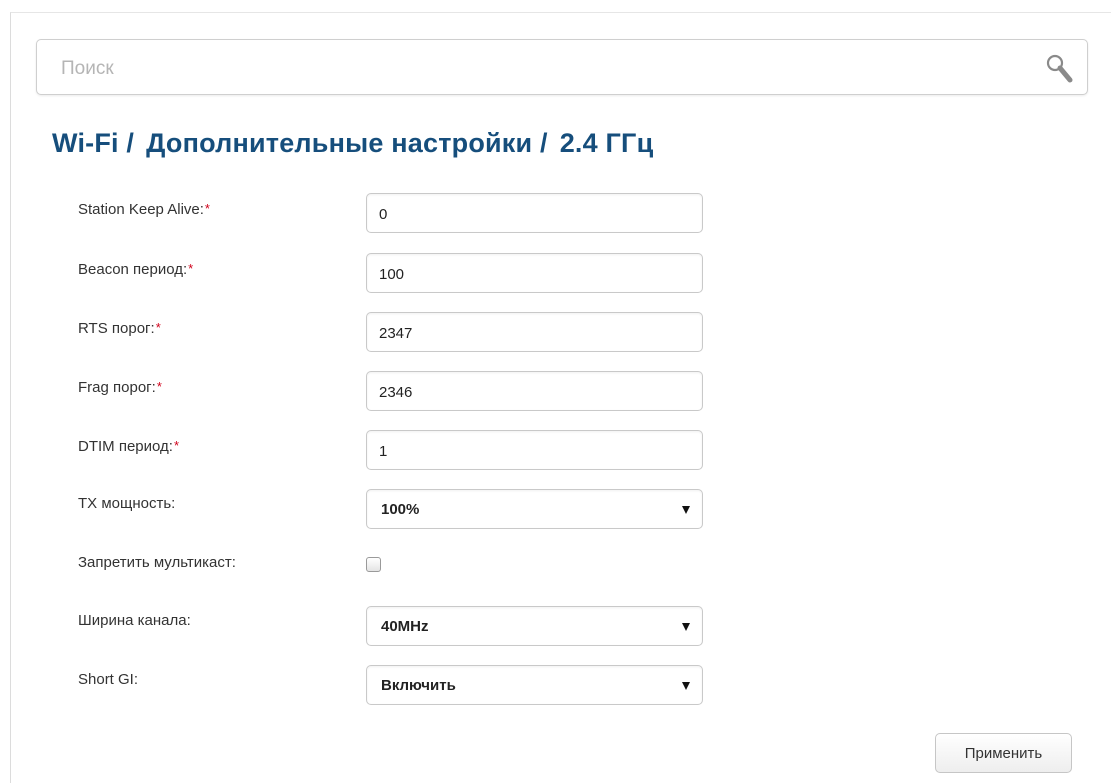  What do you see at coordinates (405, 626) in the screenshot?
I see `channel-width-value: 40MHz` at bounding box center [405, 626].